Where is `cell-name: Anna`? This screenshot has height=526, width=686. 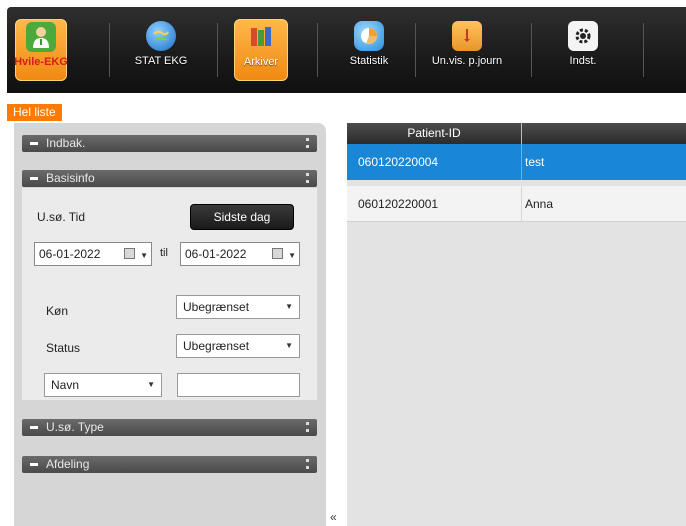 cell-name: Anna is located at coordinates (539, 204).